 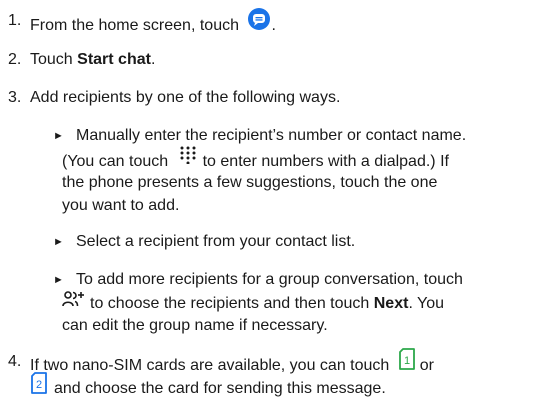 I want to click on step-text: From the home screen, touch ., so click(x=153, y=24).